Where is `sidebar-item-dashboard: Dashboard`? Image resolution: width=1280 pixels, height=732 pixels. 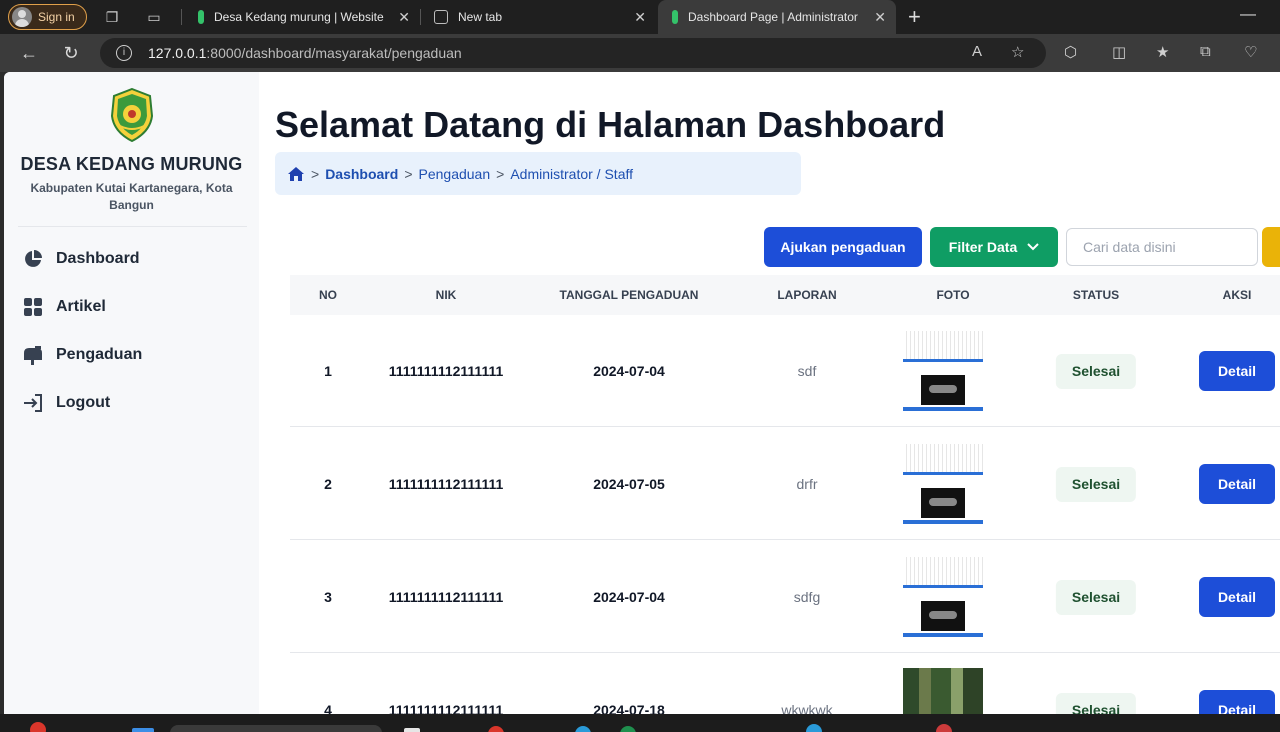 sidebar-item-dashboard: Dashboard is located at coordinates (132, 259).